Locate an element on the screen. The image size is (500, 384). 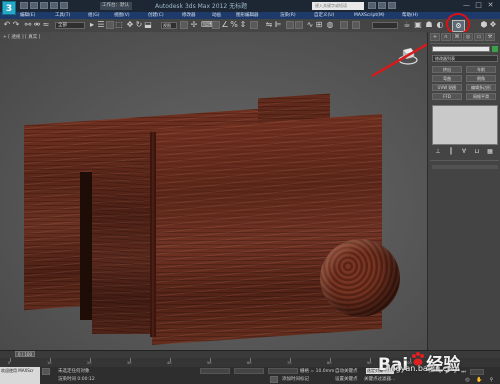
environment-icon: ◐ is located at coordinates (440, 25).